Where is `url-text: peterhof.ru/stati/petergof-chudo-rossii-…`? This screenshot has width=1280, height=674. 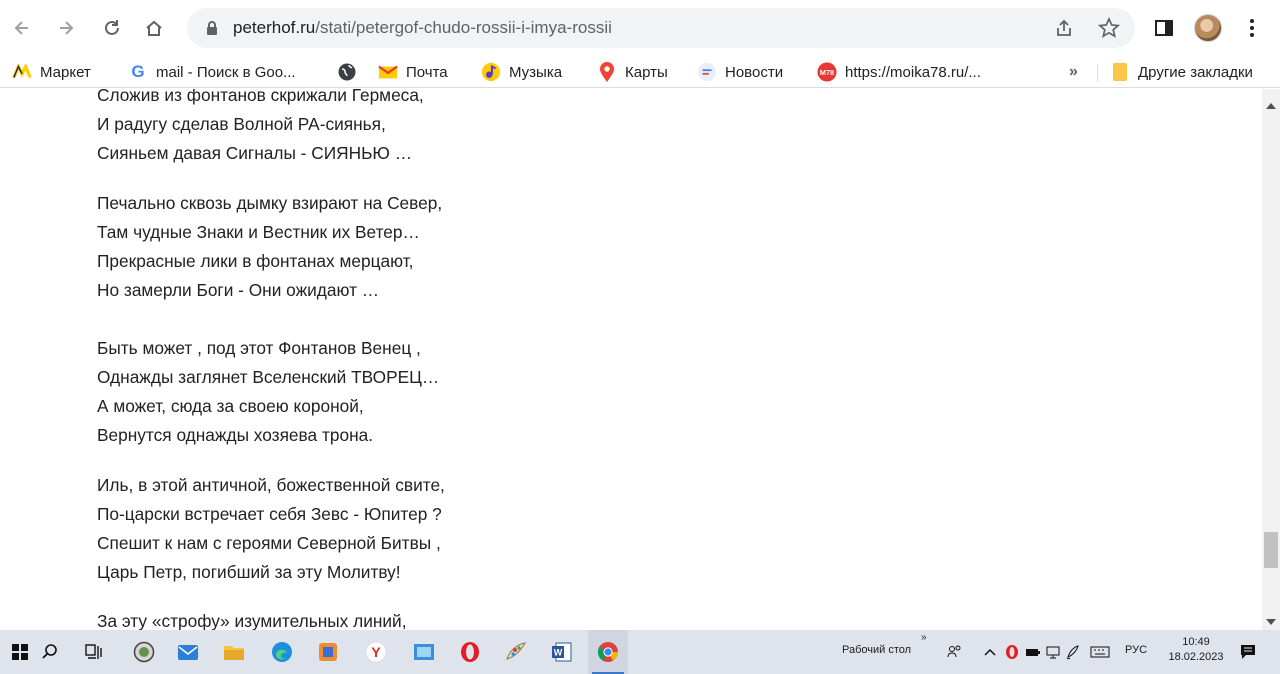
url-text: peterhof.ru/stati/petergof-chudo-rossii-… is located at coordinates (422, 28).